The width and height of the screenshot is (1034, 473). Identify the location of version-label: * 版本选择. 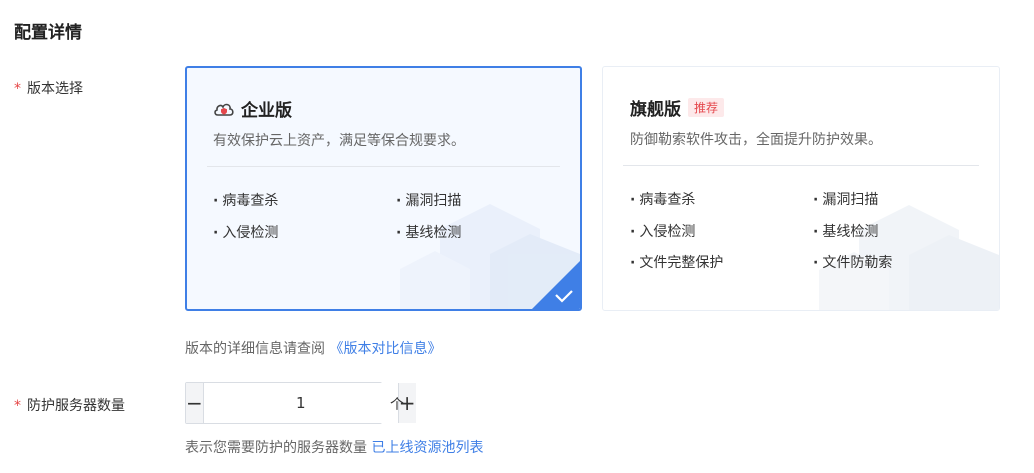
(48, 88).